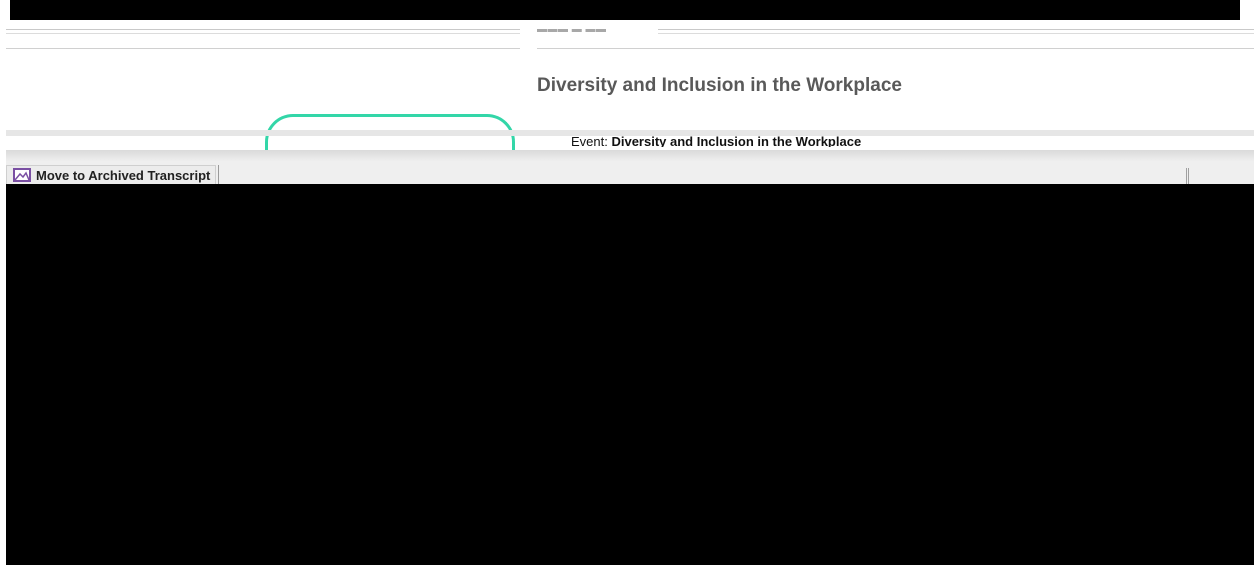 The height and width of the screenshot is (565, 1254). What do you see at coordinates (625, 10) in the screenshot?
I see `top-redacted-bar` at bounding box center [625, 10].